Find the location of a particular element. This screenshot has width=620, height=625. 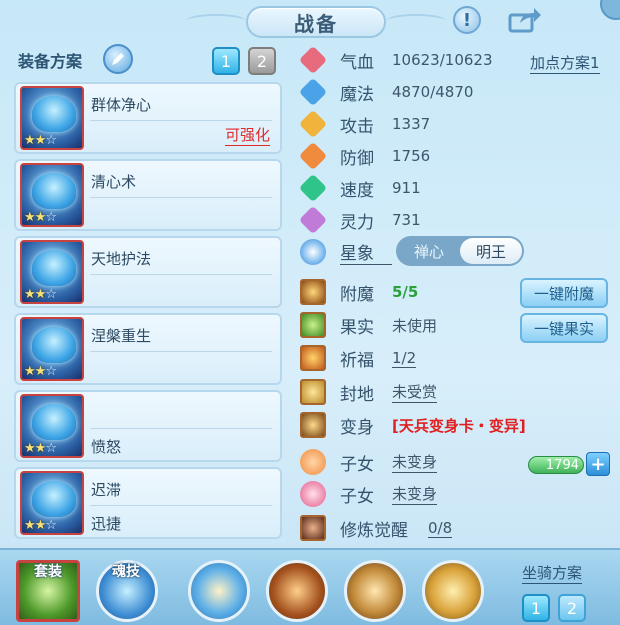

blessing-icon is located at coordinates (313, 358).